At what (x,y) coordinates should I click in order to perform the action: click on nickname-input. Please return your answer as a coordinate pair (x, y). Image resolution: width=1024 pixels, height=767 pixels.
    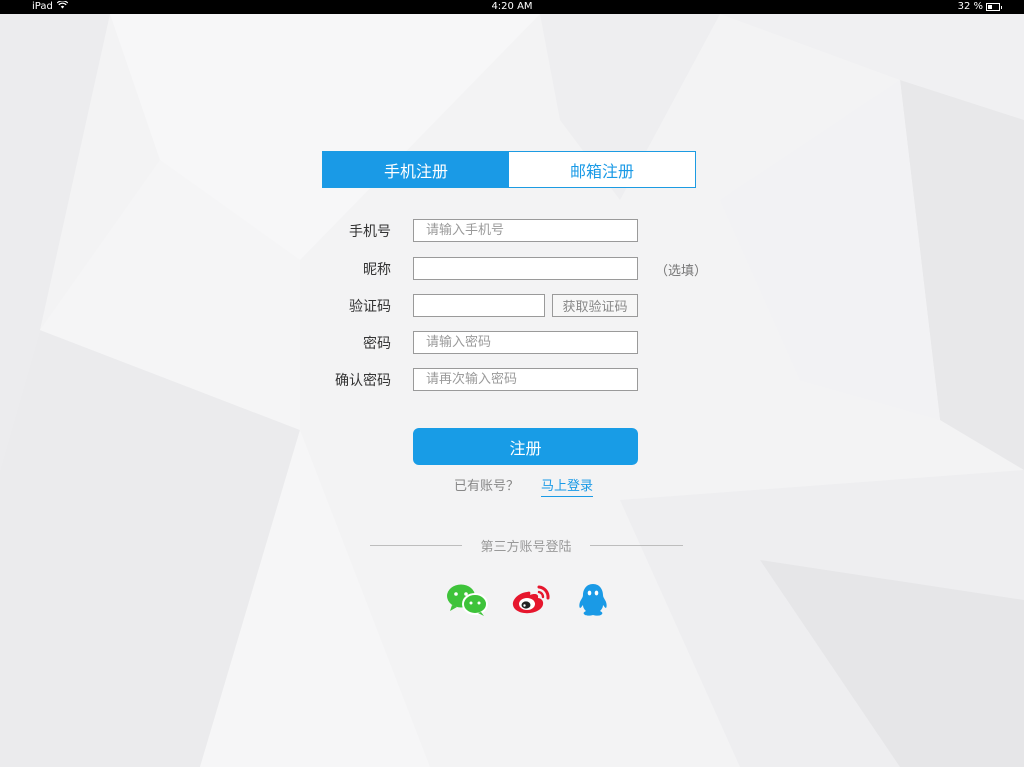
    Looking at the image, I should click on (525, 268).